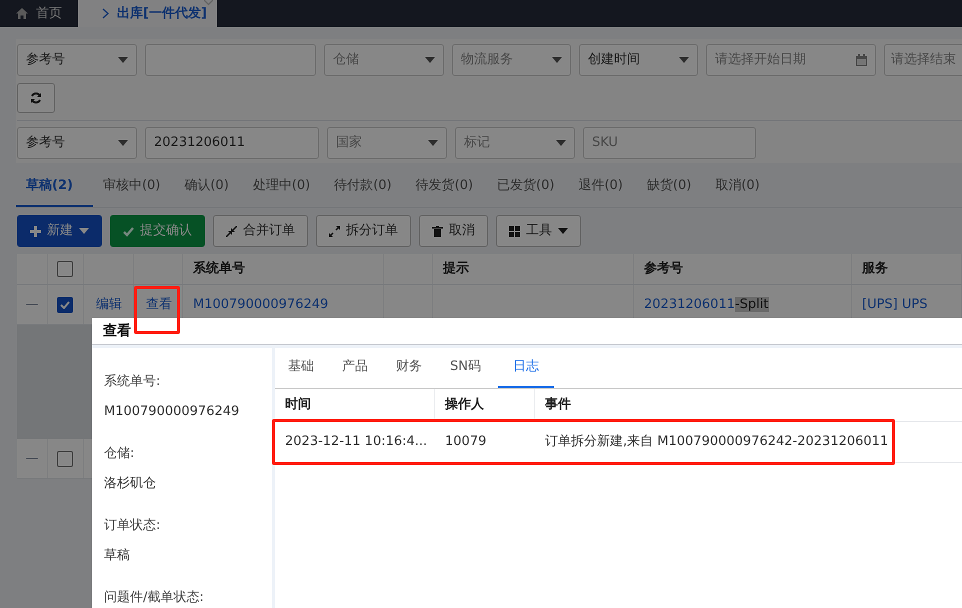  I want to click on chevron-icon, so click(105, 13).